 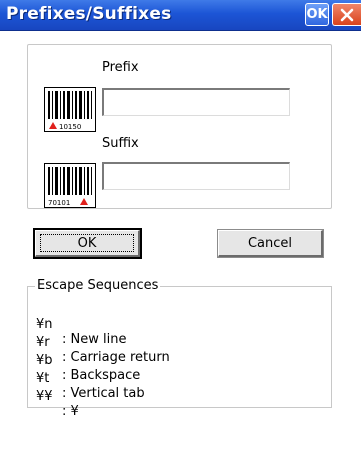 What do you see at coordinates (317, 14) in the screenshot?
I see `titlebar-ok-button: OK` at bounding box center [317, 14].